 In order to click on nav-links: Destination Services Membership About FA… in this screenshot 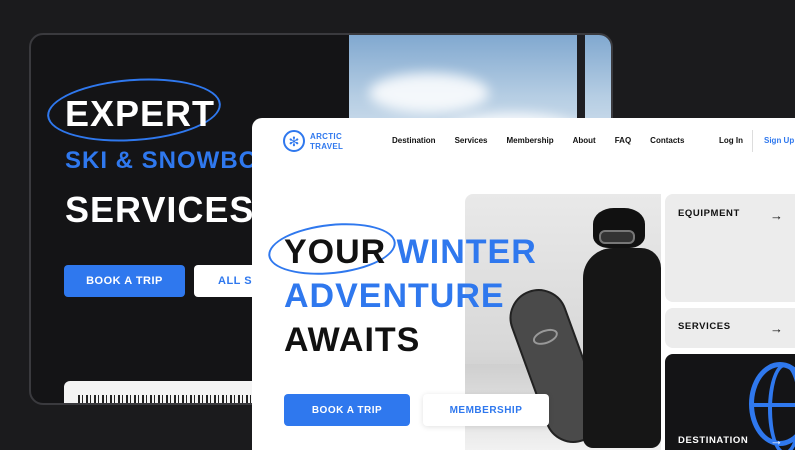, I will do `click(547, 140)`.